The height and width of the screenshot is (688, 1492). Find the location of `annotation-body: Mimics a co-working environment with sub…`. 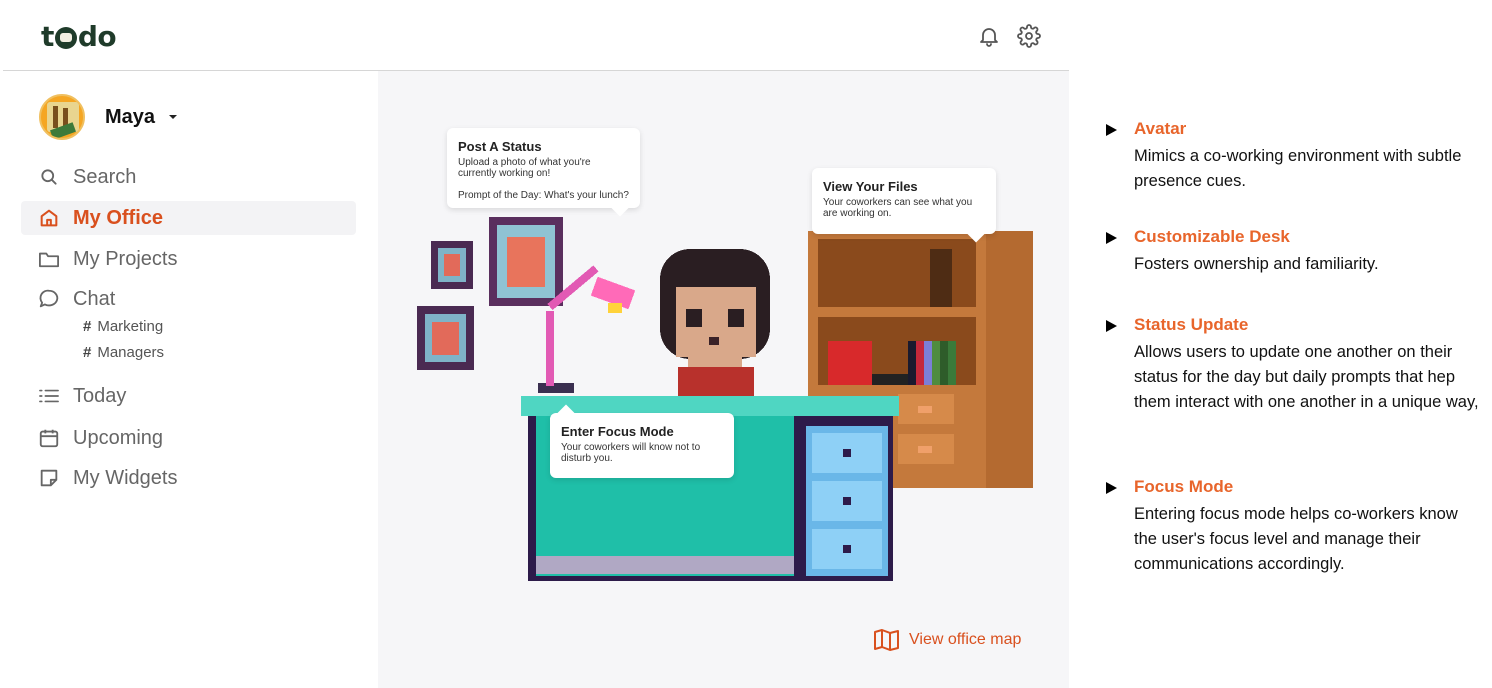

annotation-body: Mimics a co-working environment with sub… is located at coordinates (1298, 168).